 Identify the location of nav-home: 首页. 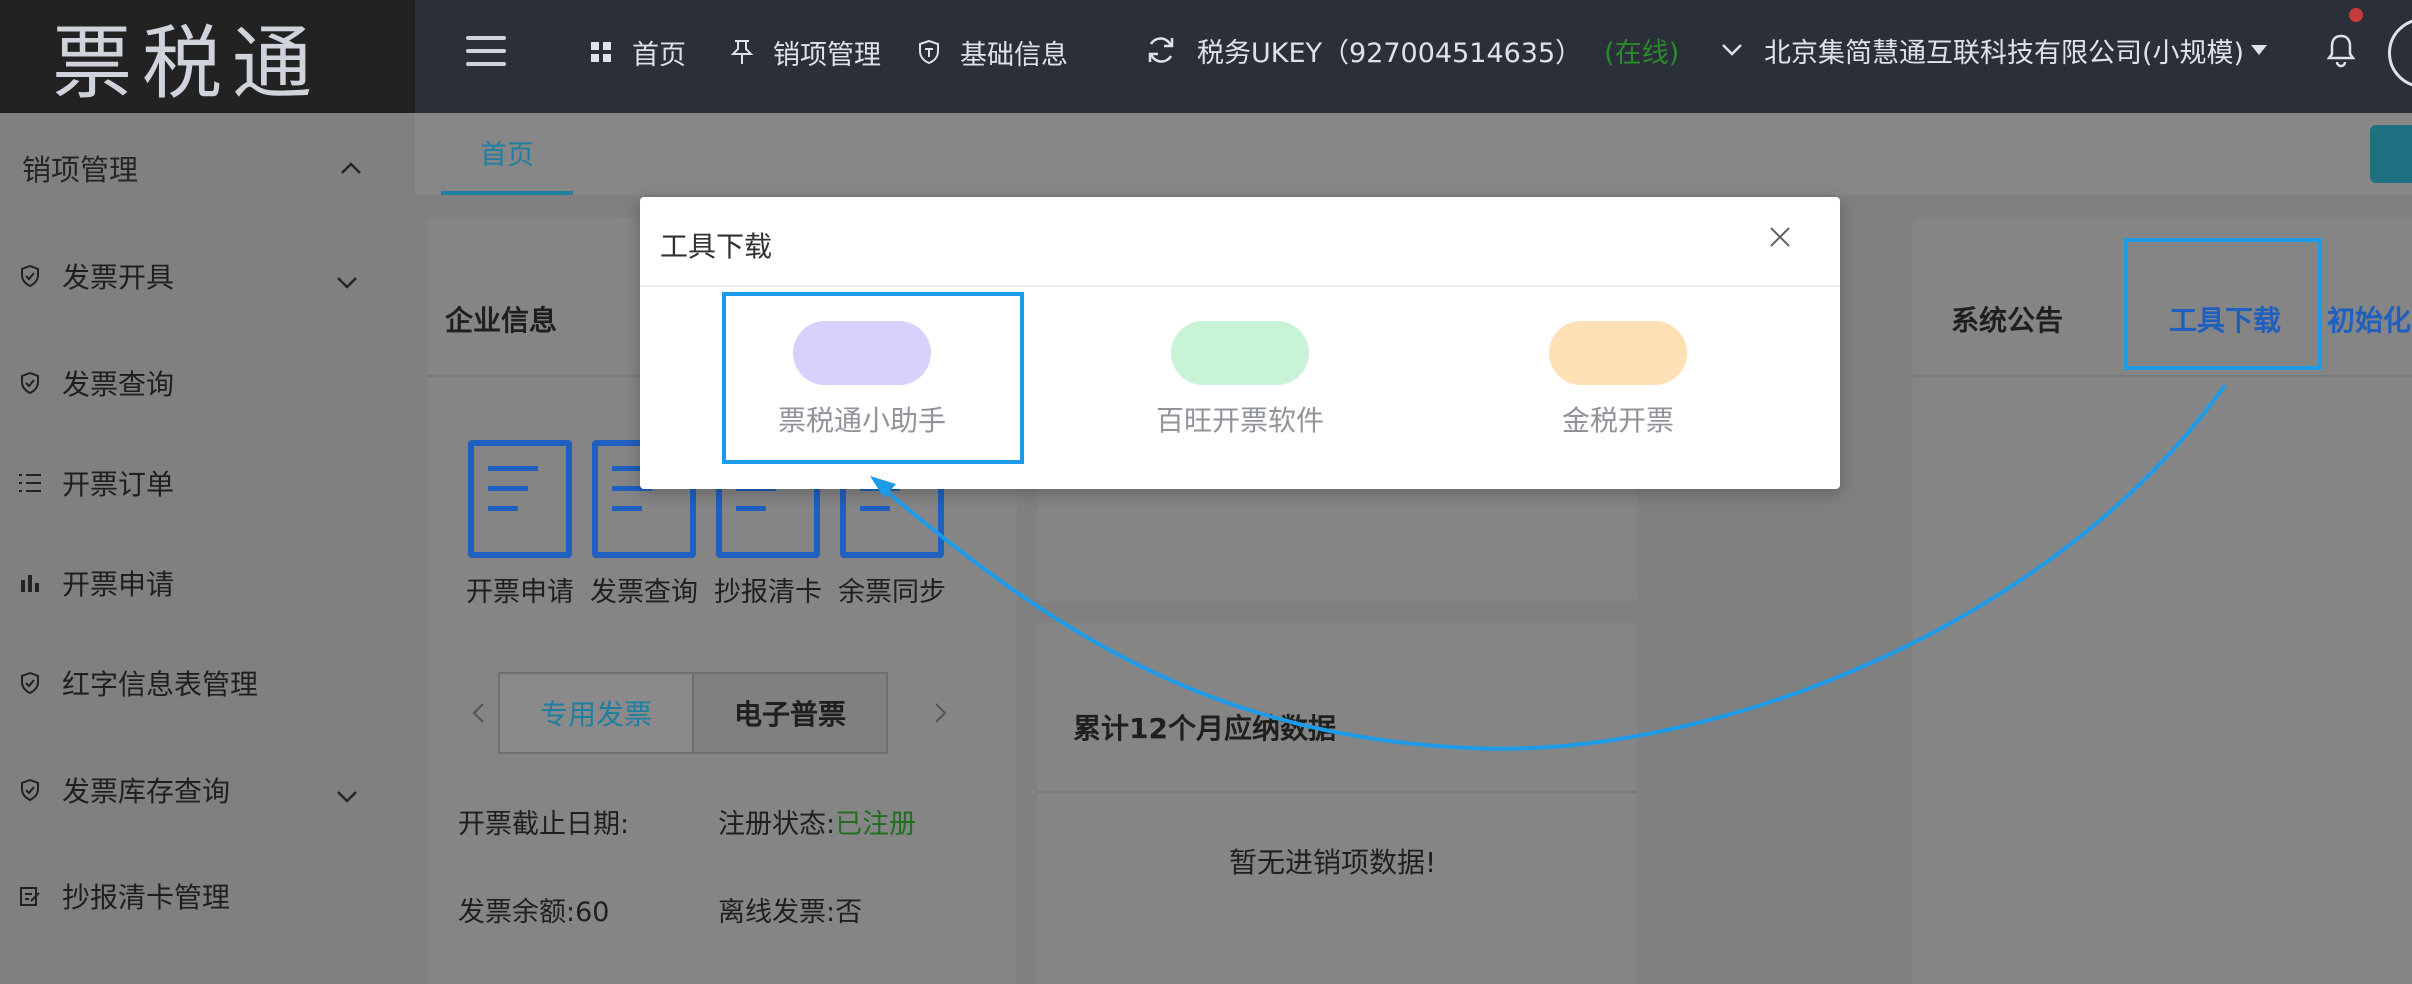
(636, 52).